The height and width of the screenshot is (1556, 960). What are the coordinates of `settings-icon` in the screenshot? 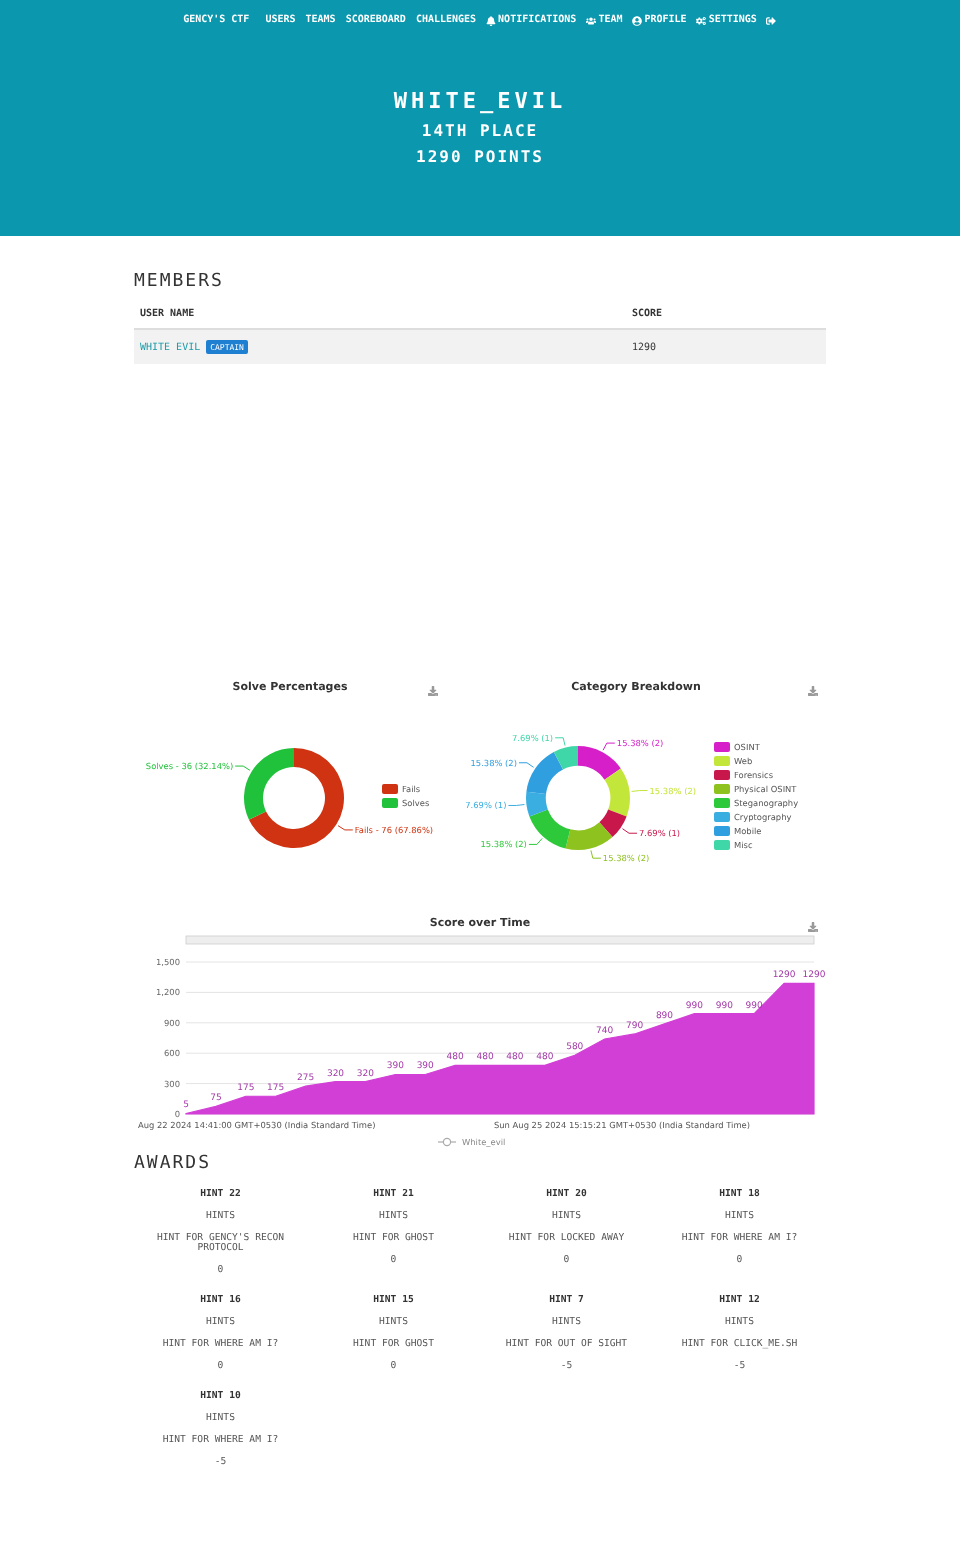 It's located at (701, 20).